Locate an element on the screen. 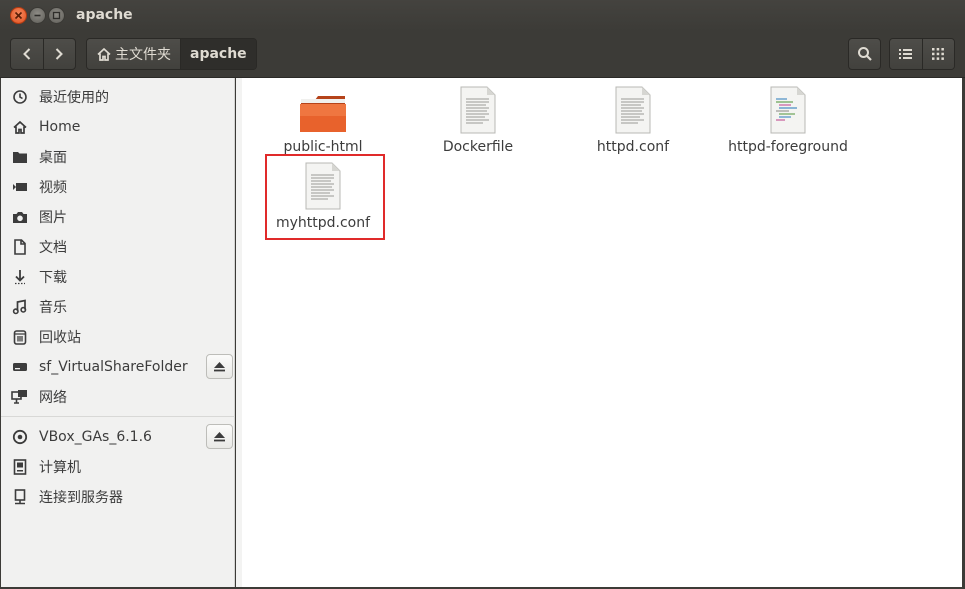 The width and height of the screenshot is (965, 589). sidebar-item-label: 文档 is located at coordinates (53, 248).